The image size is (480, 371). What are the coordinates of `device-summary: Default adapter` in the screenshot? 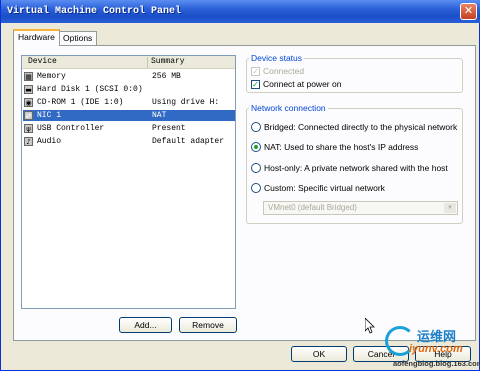 It's located at (188, 141).